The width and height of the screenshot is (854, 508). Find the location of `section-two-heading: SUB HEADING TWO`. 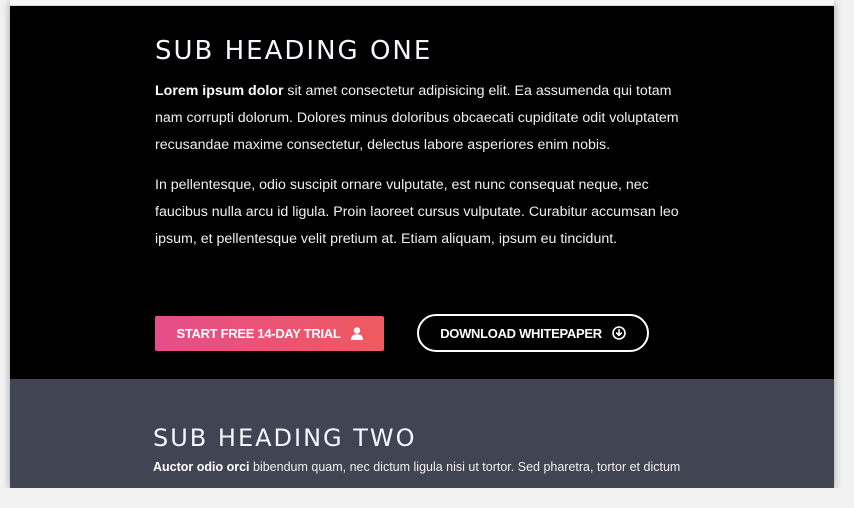

section-two-heading: SUB HEADING TWO is located at coordinates (285, 438).